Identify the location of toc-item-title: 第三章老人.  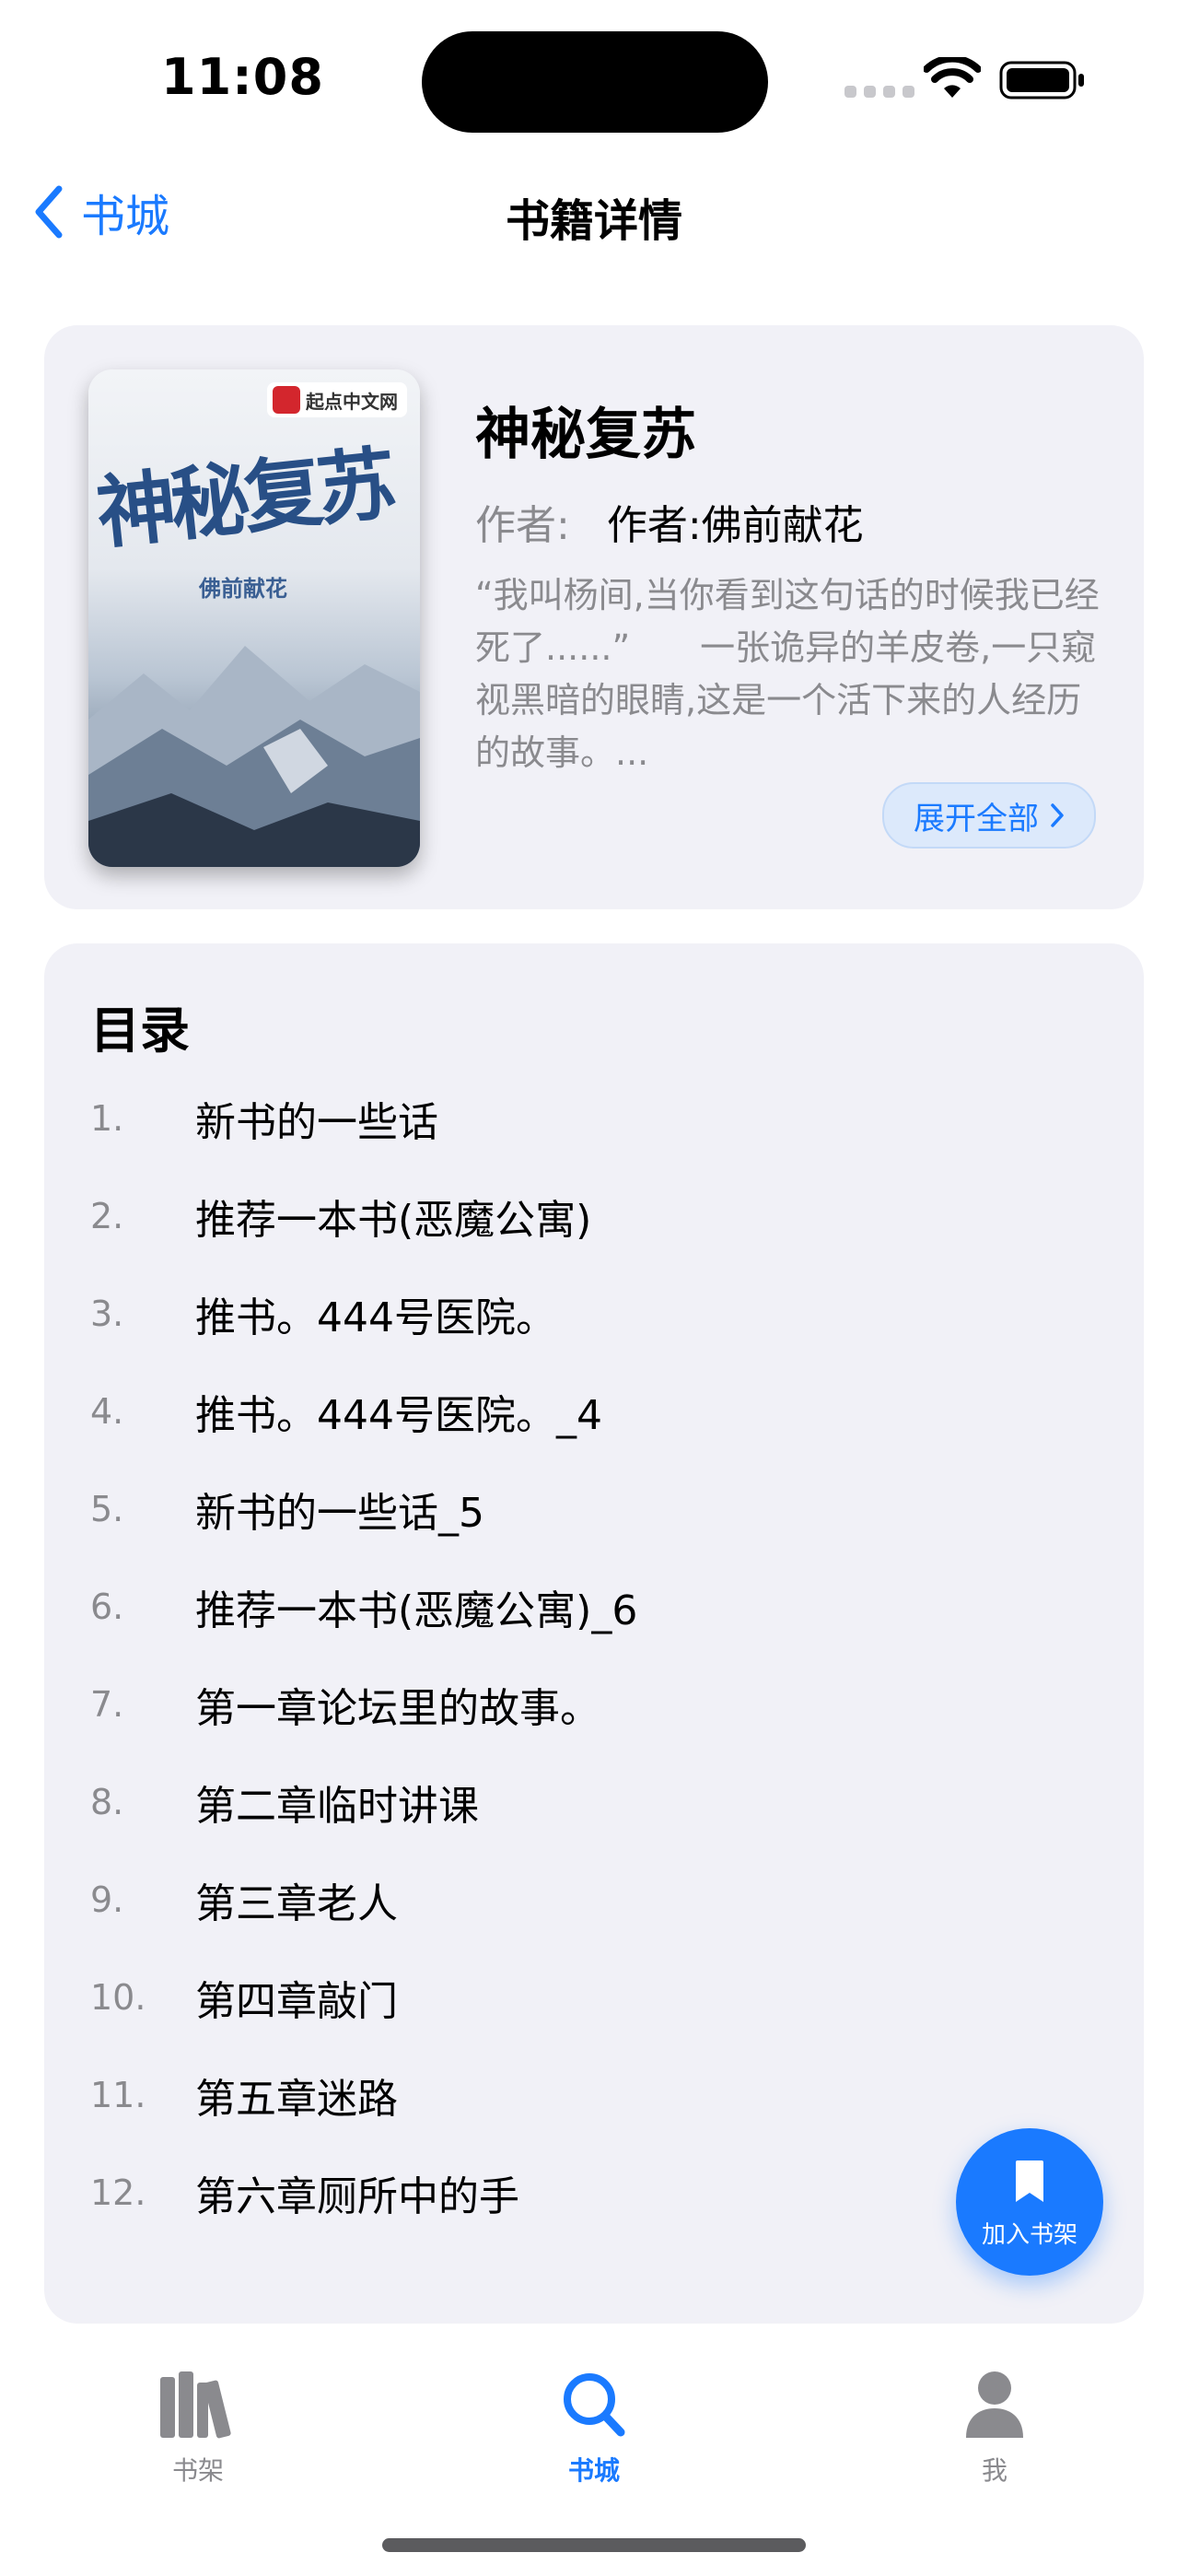
(296, 1904).